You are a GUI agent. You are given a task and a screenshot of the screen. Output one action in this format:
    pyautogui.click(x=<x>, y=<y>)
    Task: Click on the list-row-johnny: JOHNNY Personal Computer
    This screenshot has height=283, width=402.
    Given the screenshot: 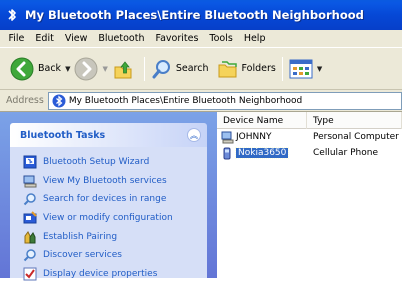 What is the action you would take?
    pyautogui.click(x=309, y=137)
    